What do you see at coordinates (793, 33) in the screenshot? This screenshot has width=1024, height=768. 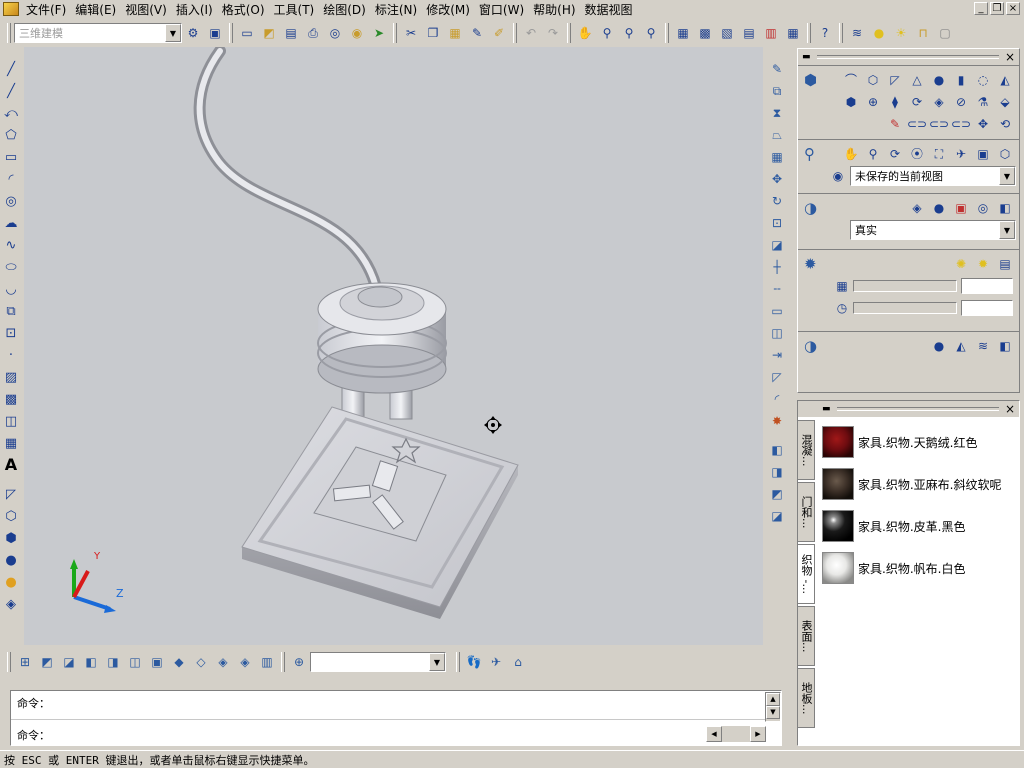 I see `calculator-icon: ▦` at bounding box center [793, 33].